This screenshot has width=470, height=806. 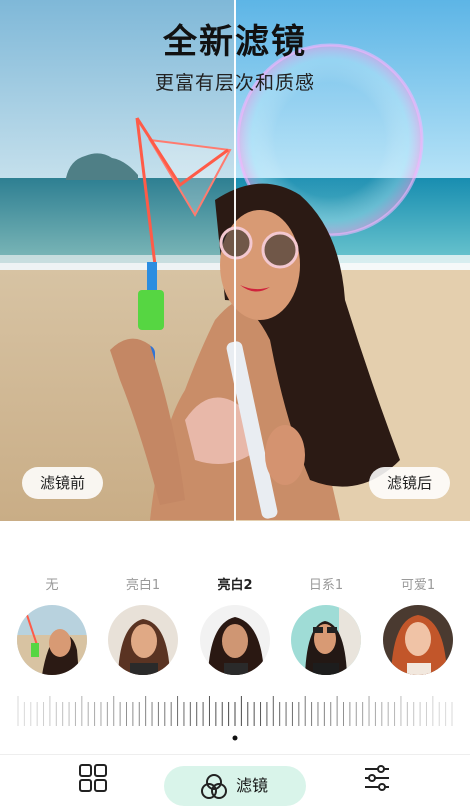 I want to click on filter-strip: 无 亮白1 亮白2 日系1 可爱1, so click(x=235, y=630).